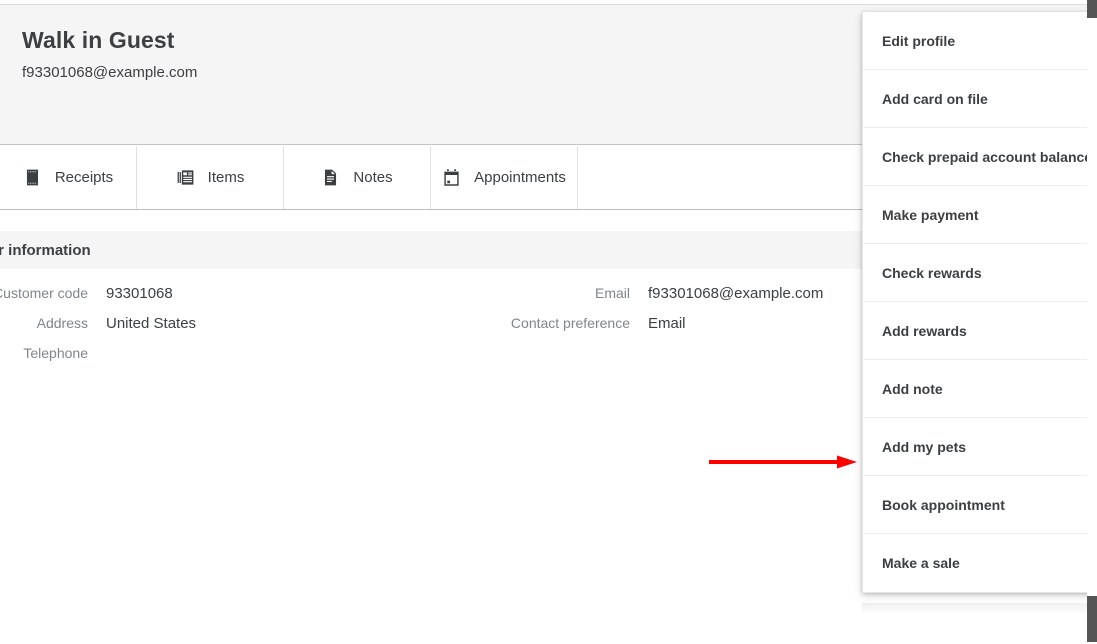 The image size is (1097, 644). I want to click on section-title: Customer information, so click(45, 250).